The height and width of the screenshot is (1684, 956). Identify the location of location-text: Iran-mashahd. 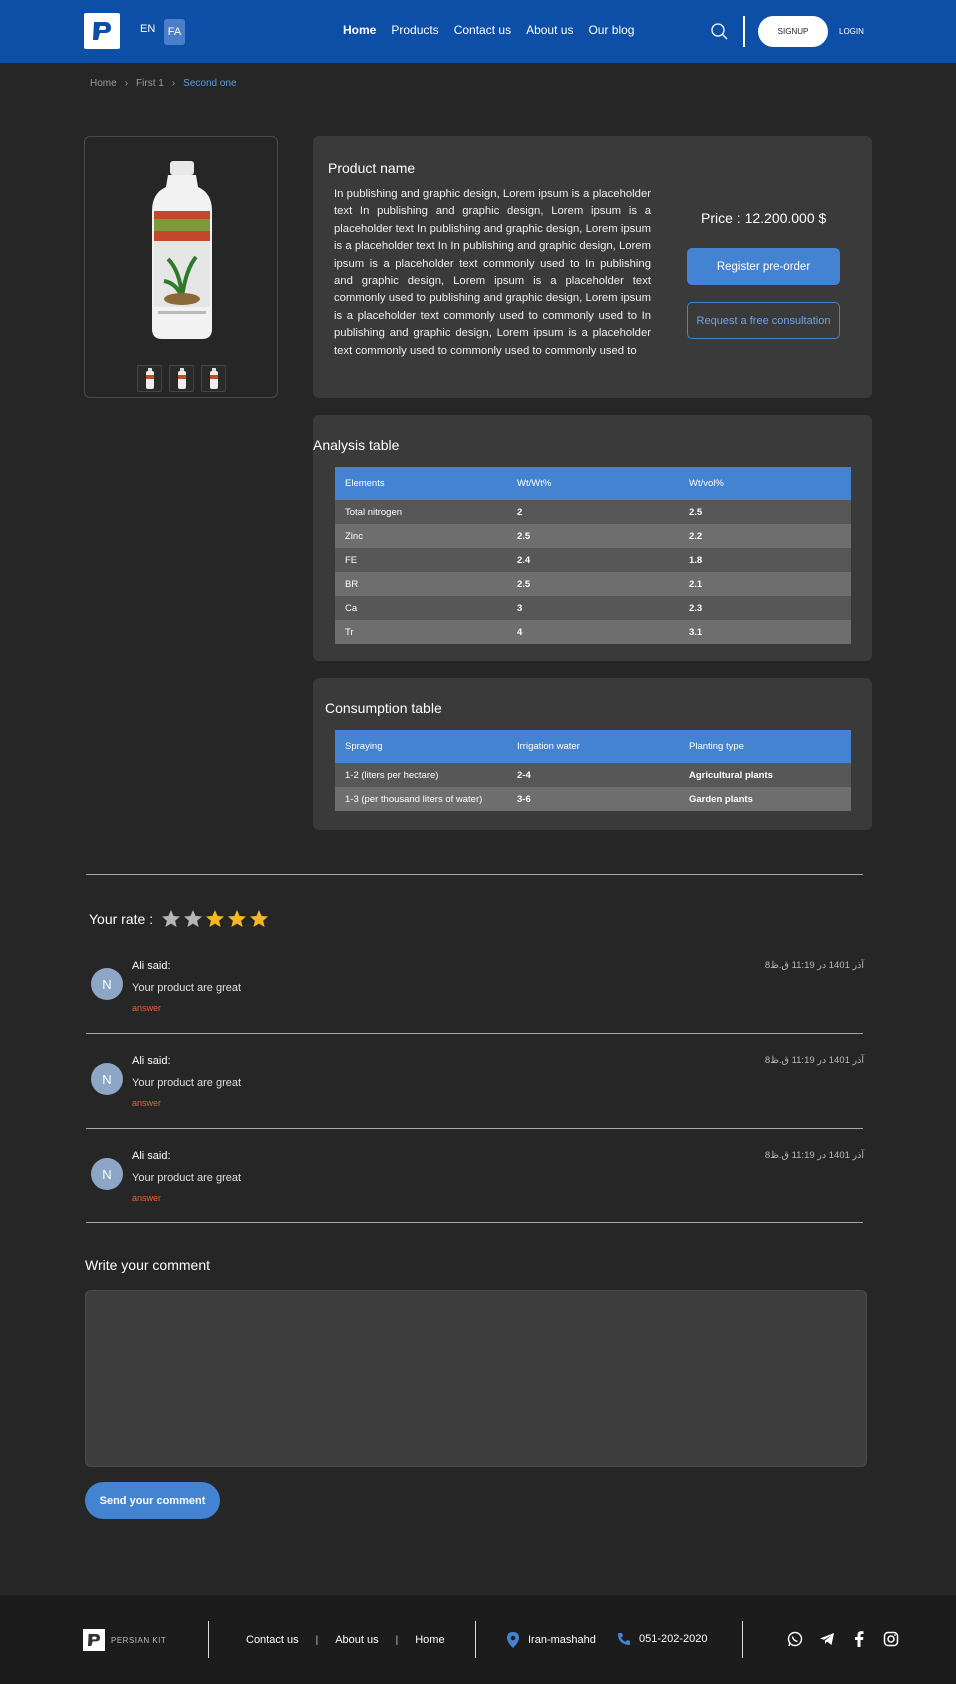
(562, 1640).